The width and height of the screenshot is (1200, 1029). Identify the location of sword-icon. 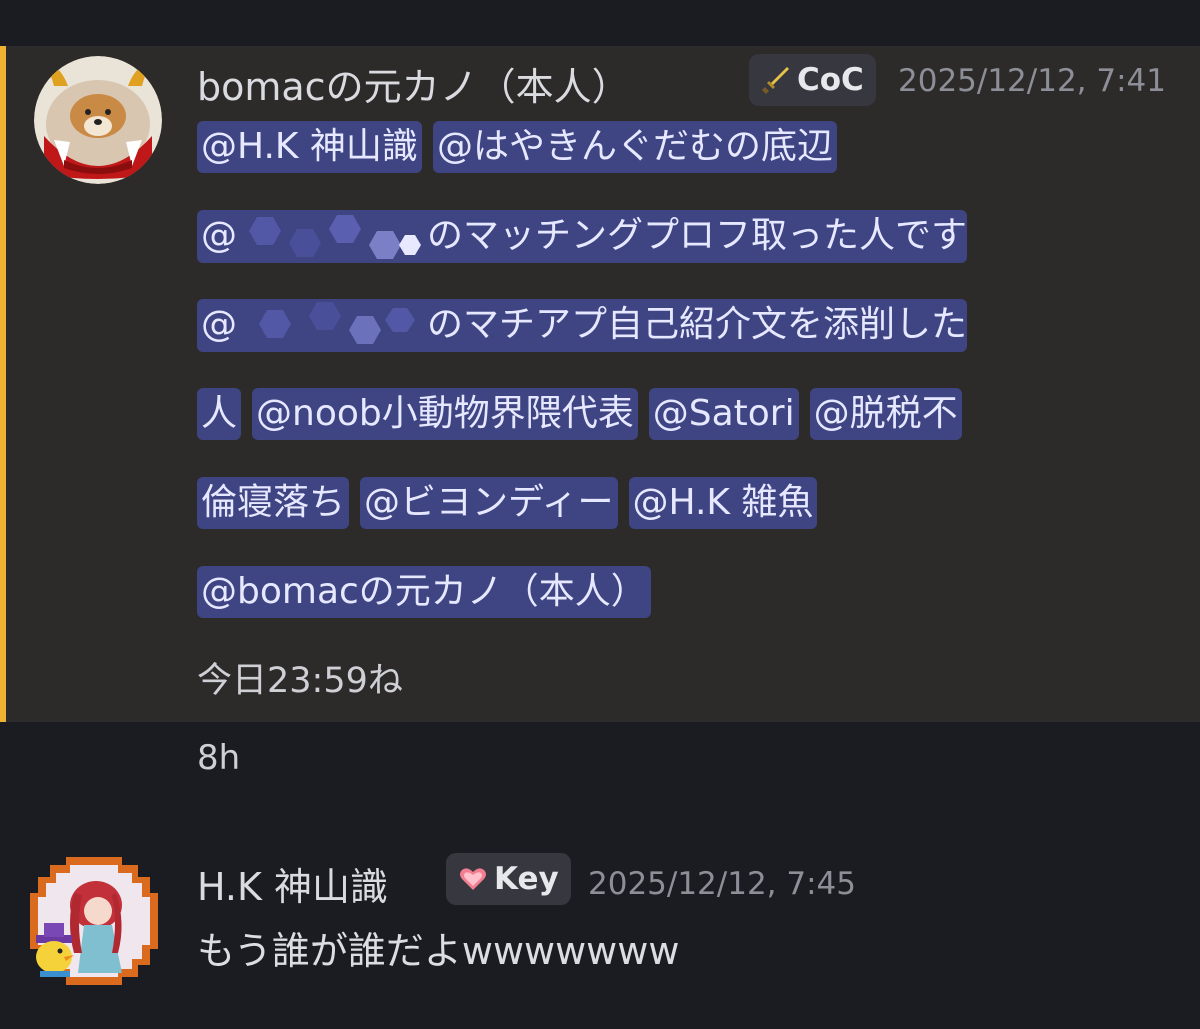
(776, 80).